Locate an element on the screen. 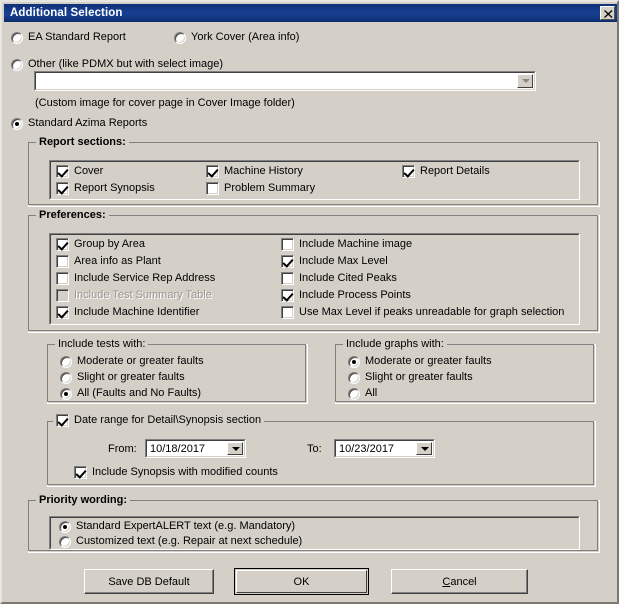  checkbox-label: Include Machine Identifier is located at coordinates (137, 312).